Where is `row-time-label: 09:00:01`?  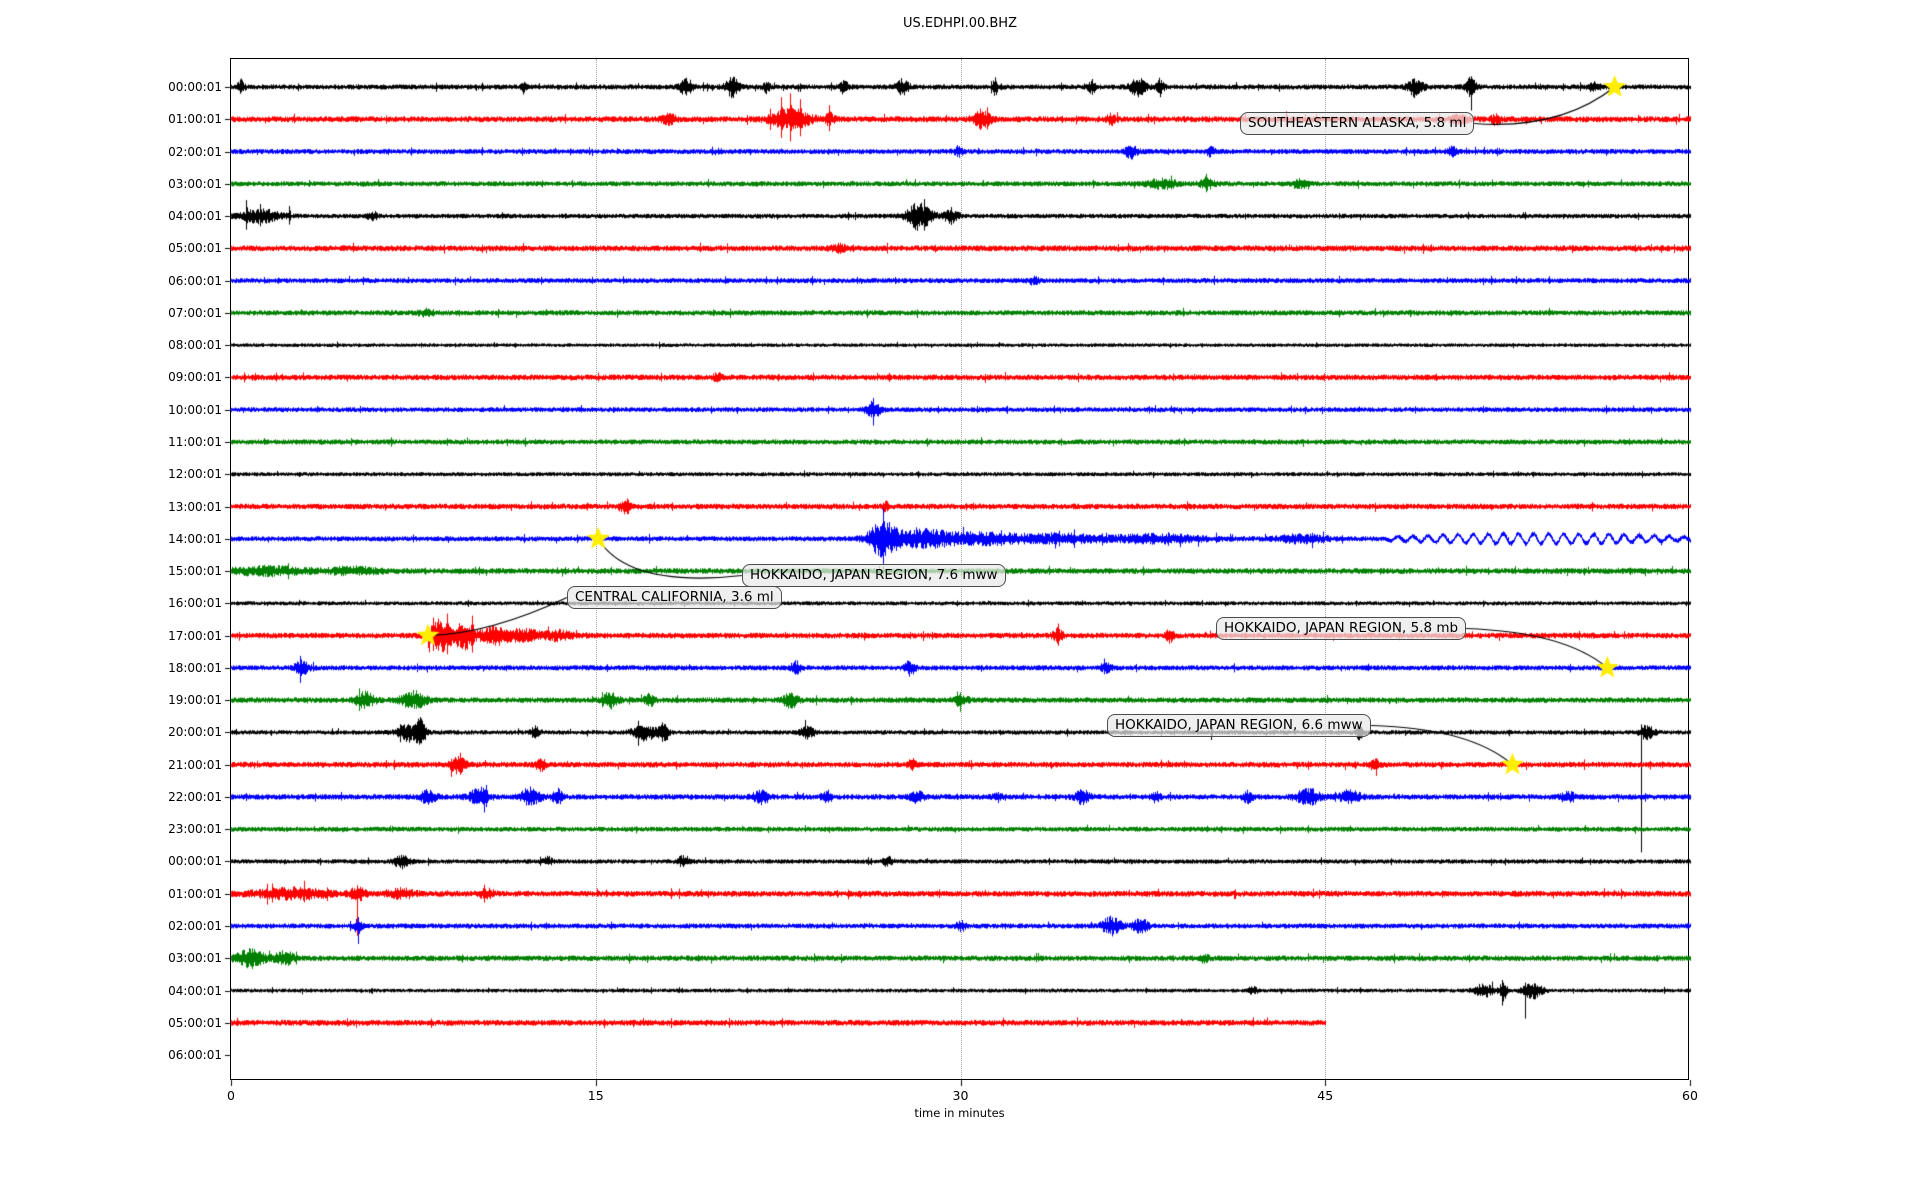
row-time-label: 09:00:01 is located at coordinates (195, 377).